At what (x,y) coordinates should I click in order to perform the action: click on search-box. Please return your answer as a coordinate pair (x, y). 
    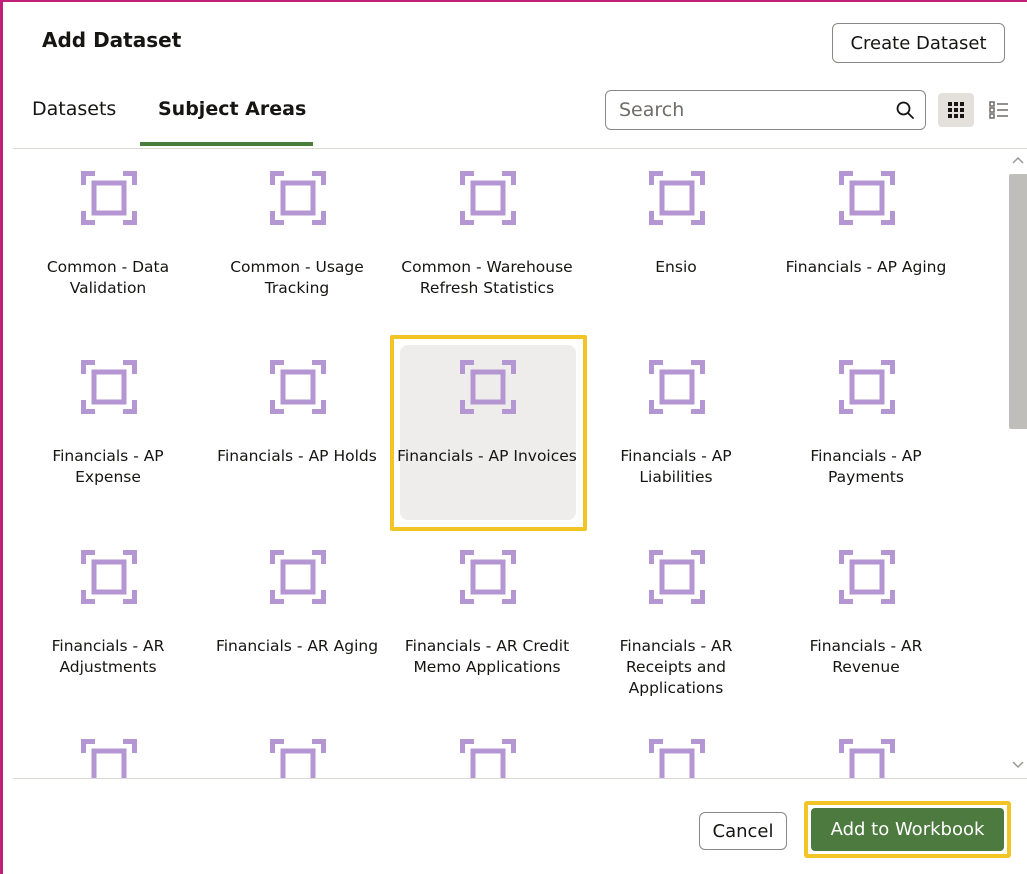
    Looking at the image, I should click on (765, 110).